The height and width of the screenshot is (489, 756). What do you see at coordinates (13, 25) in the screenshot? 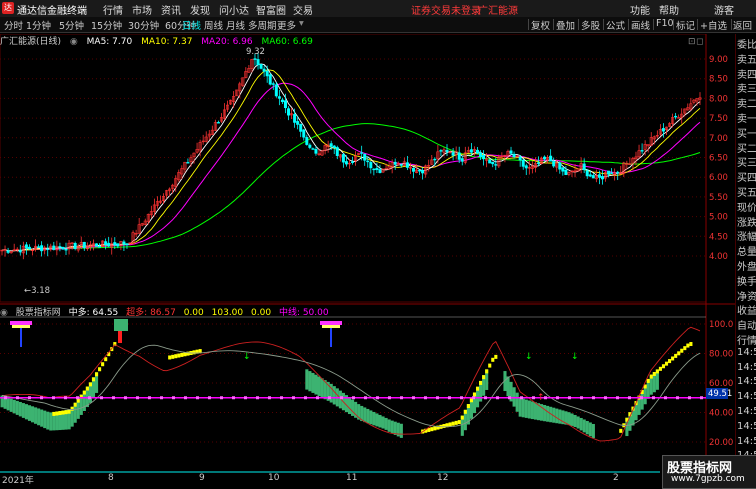
I see `period-tab-timeshare: 分时` at bounding box center [13, 25].